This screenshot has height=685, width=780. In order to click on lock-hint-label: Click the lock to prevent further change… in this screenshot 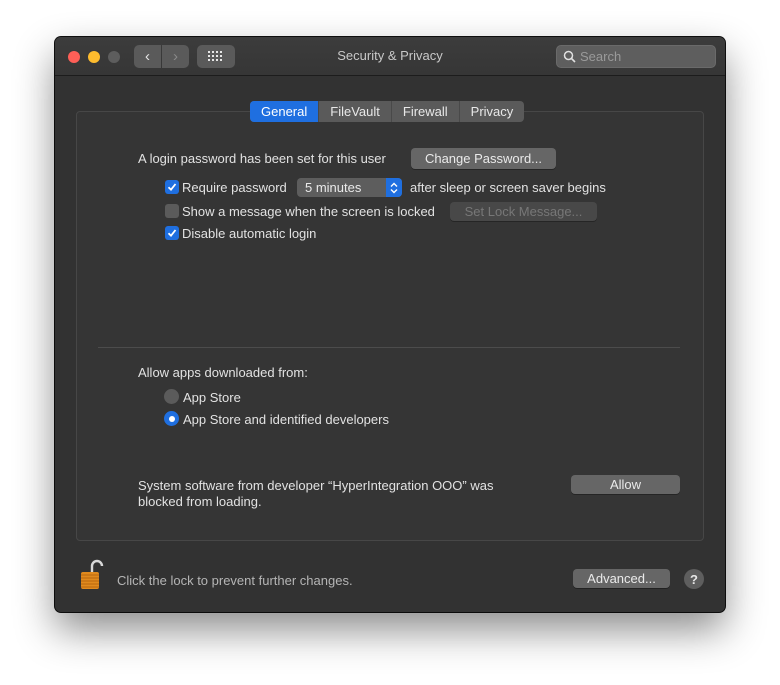, I will do `click(235, 580)`.